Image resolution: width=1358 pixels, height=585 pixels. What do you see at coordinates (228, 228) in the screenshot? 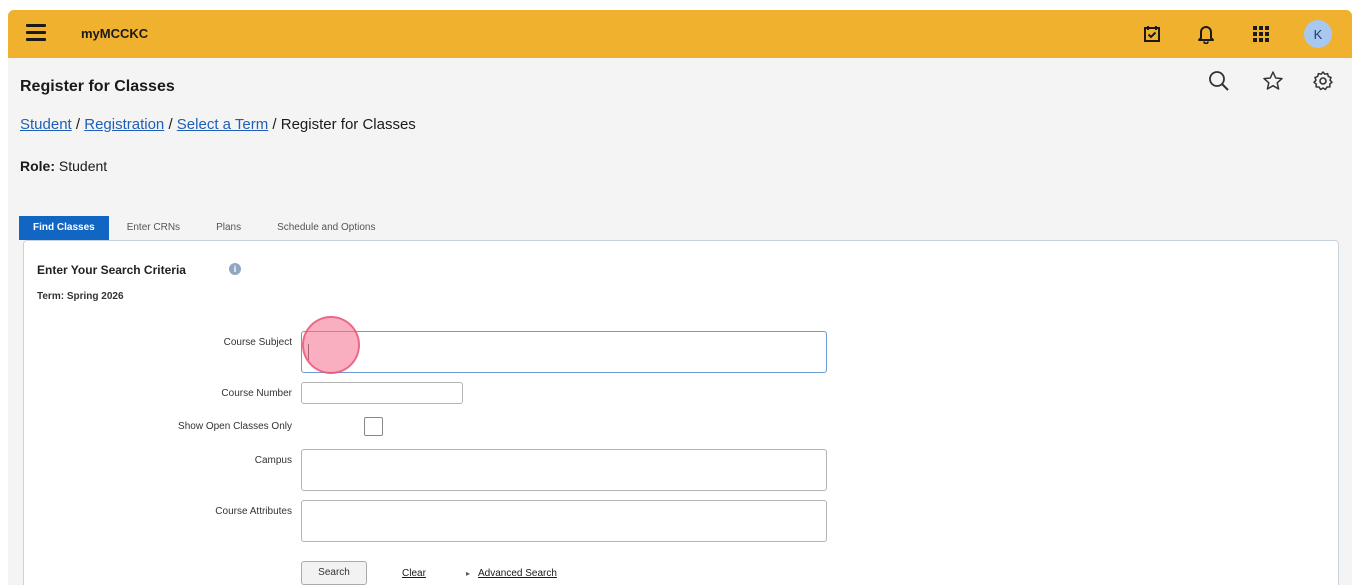
I see `tab-plans: Plans` at bounding box center [228, 228].